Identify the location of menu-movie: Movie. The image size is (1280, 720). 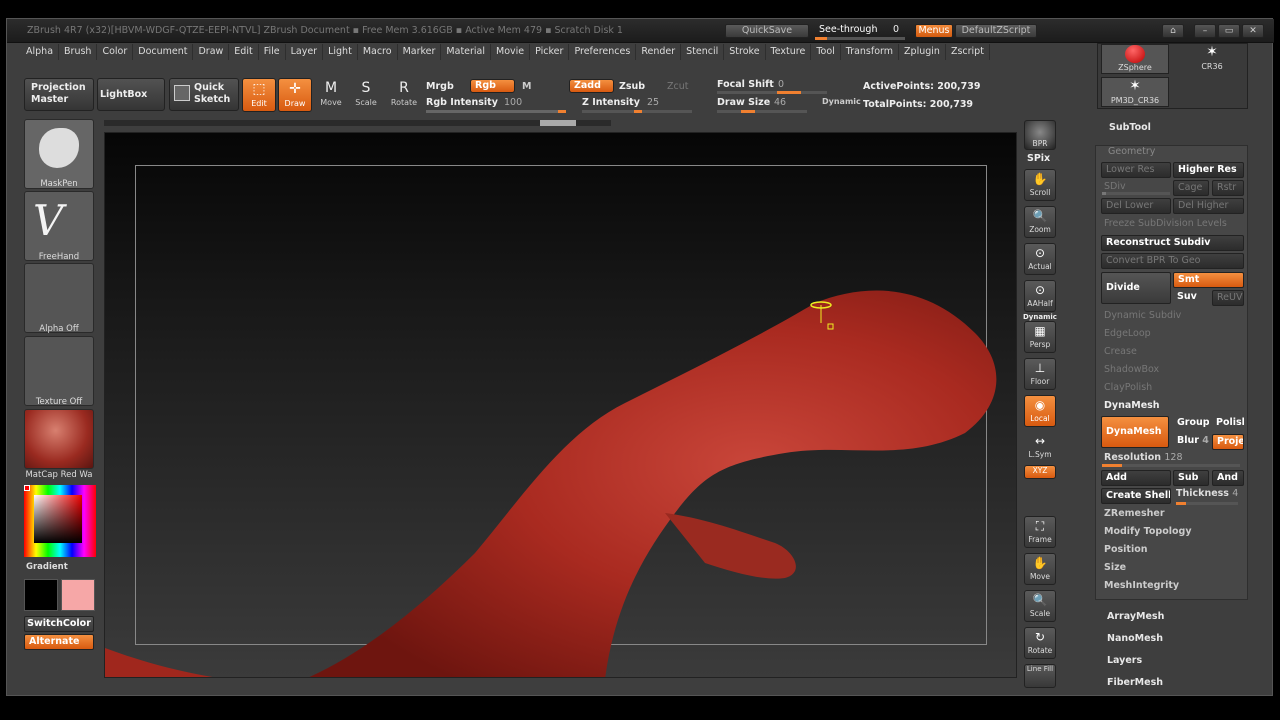
(511, 52).